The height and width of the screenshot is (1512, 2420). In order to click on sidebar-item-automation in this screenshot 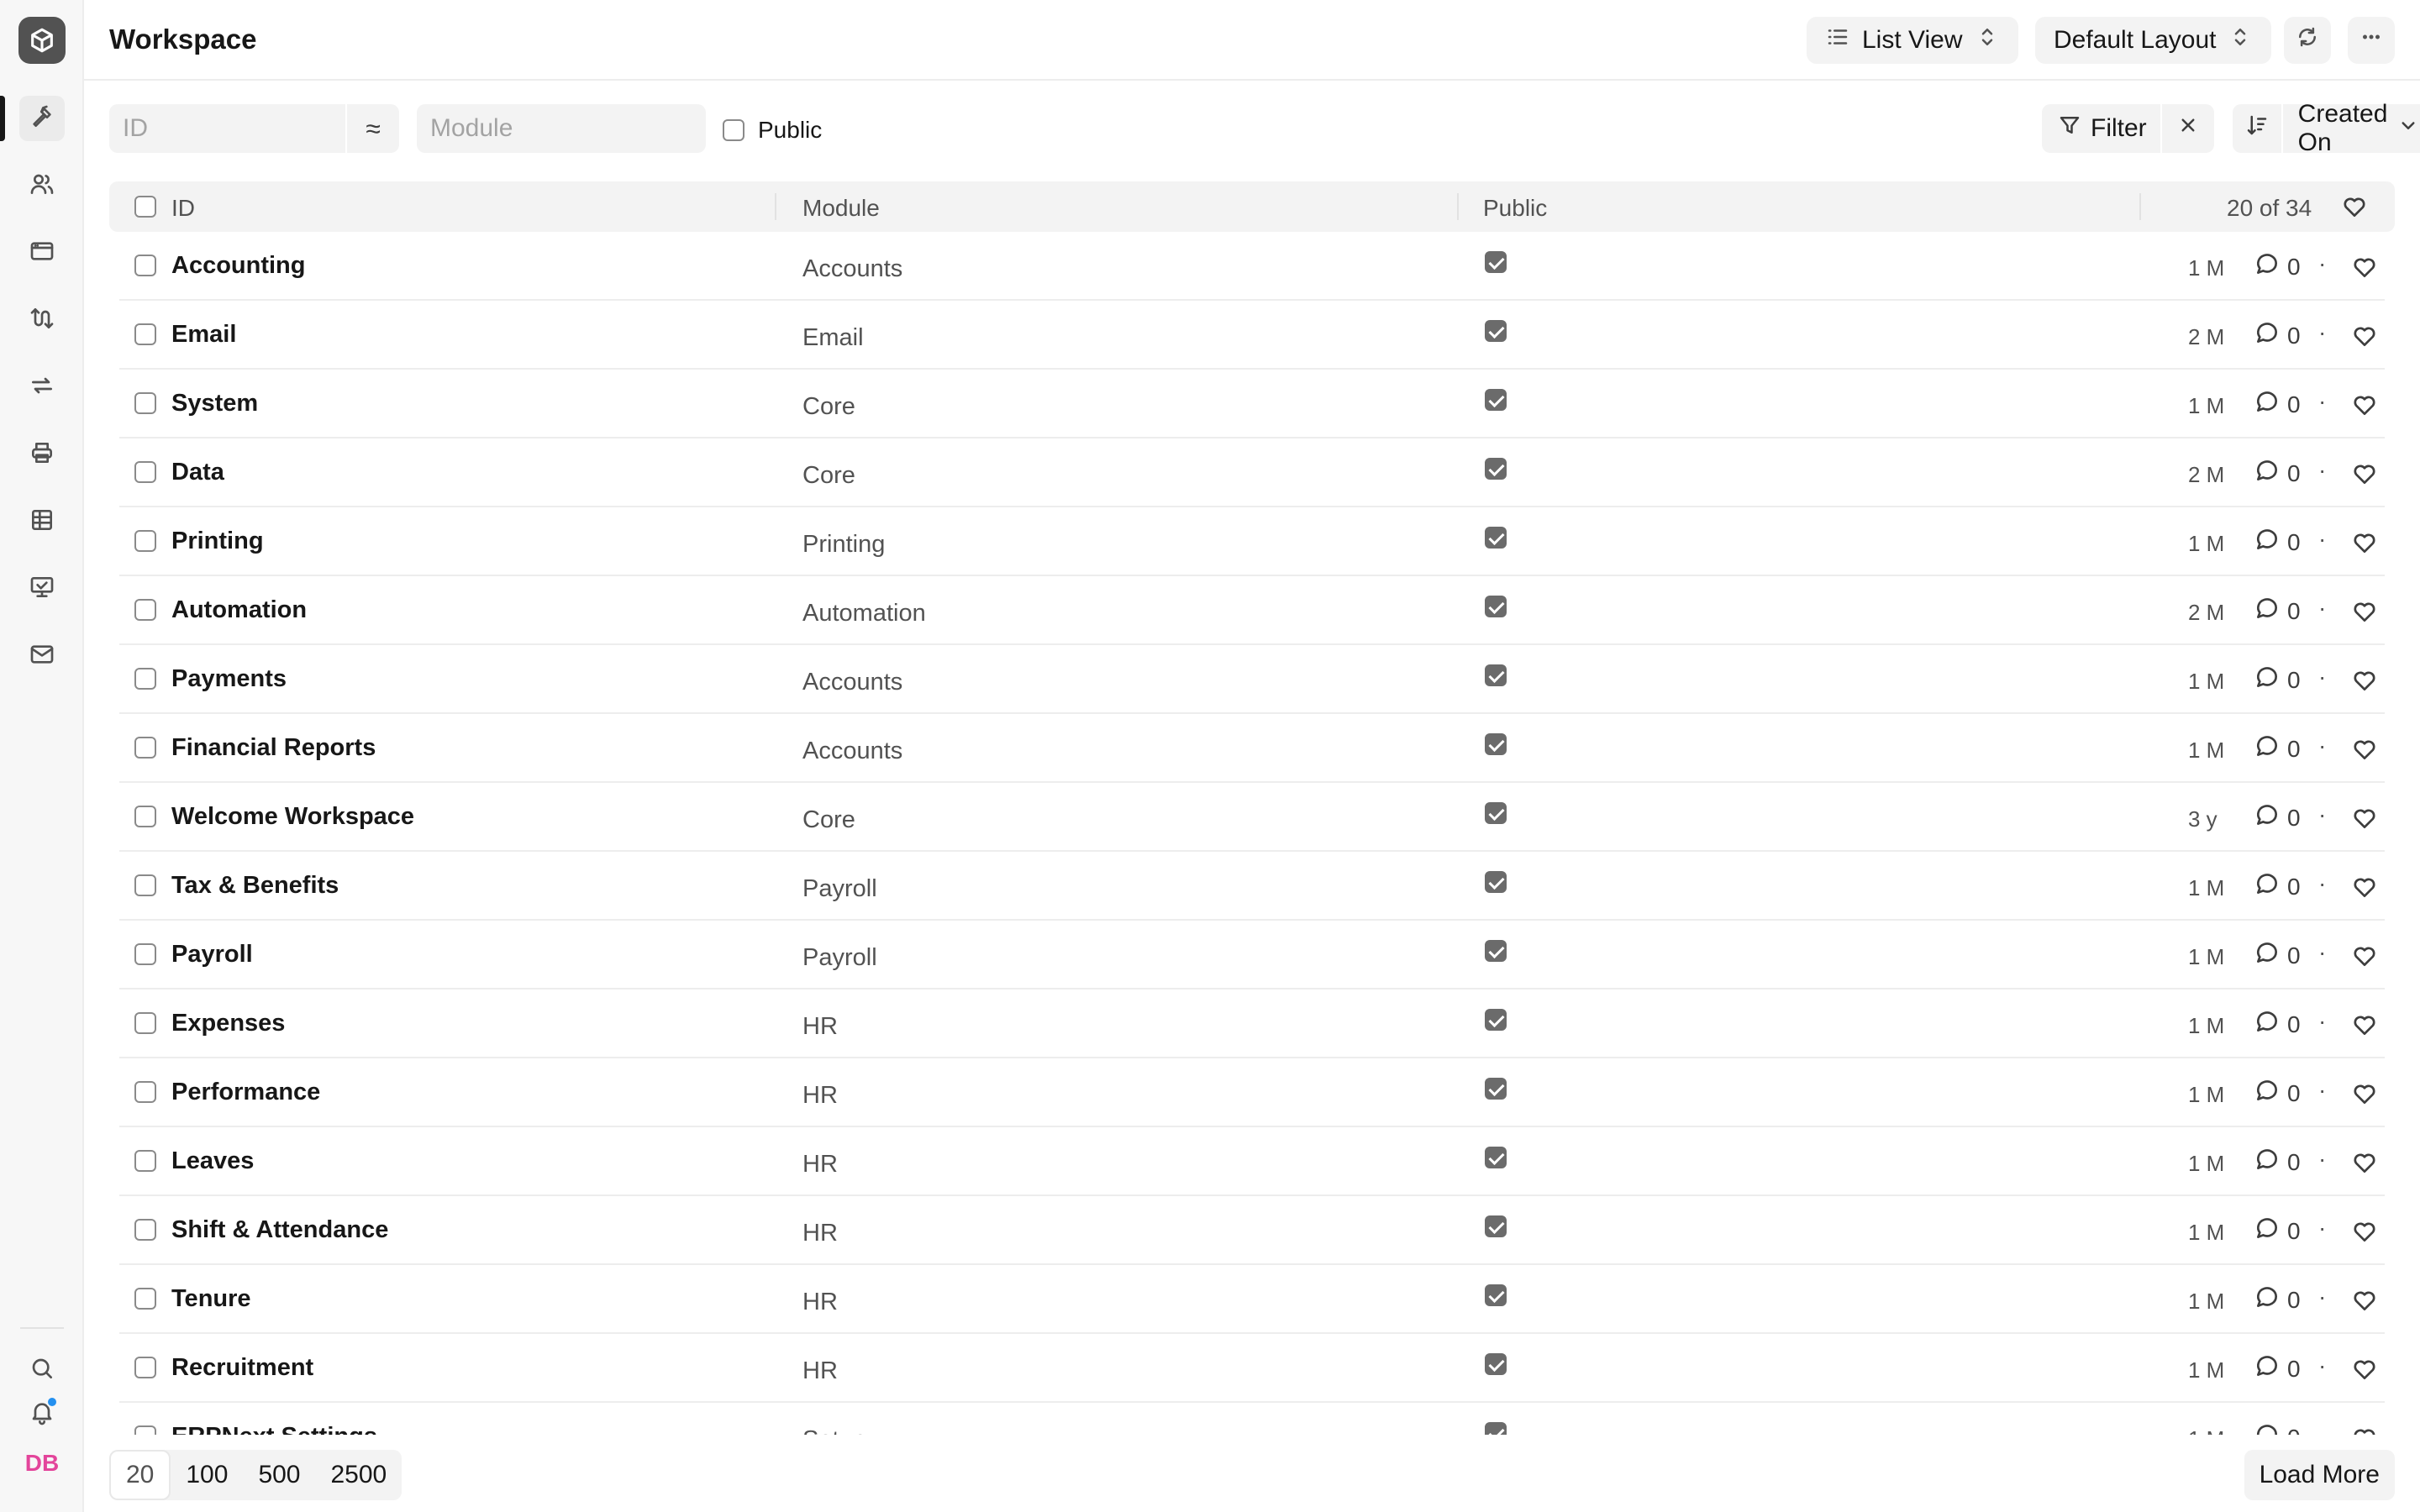, I will do `click(42, 387)`.